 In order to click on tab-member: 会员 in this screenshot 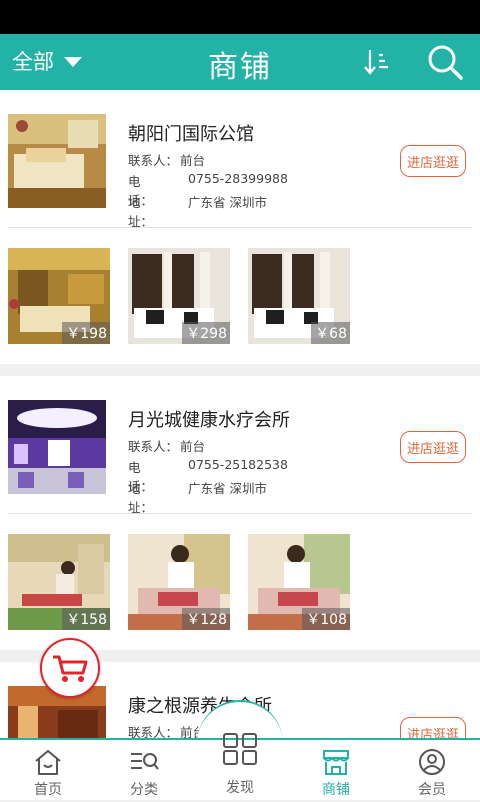, I will do `click(432, 771)`.